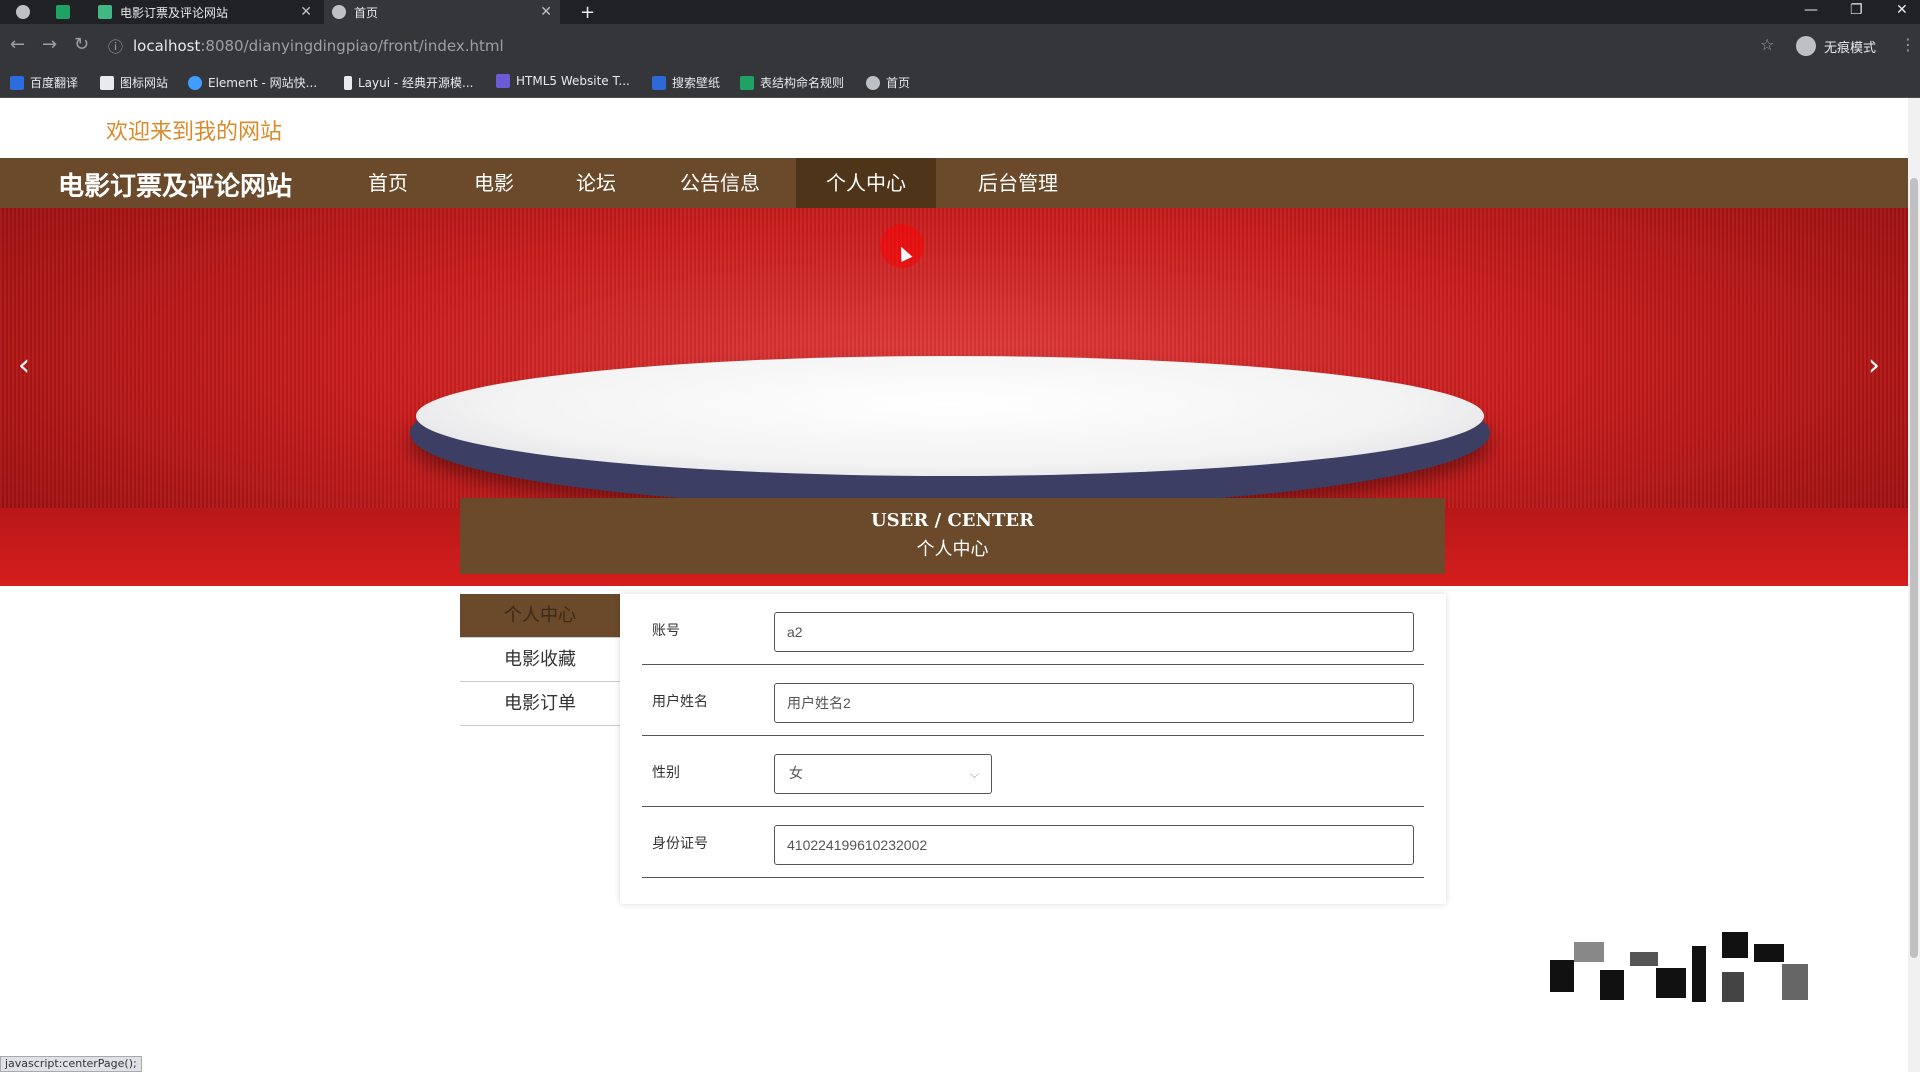 The height and width of the screenshot is (1072, 1920). I want to click on bookmark-item: 表结构命名规则, so click(792, 82).